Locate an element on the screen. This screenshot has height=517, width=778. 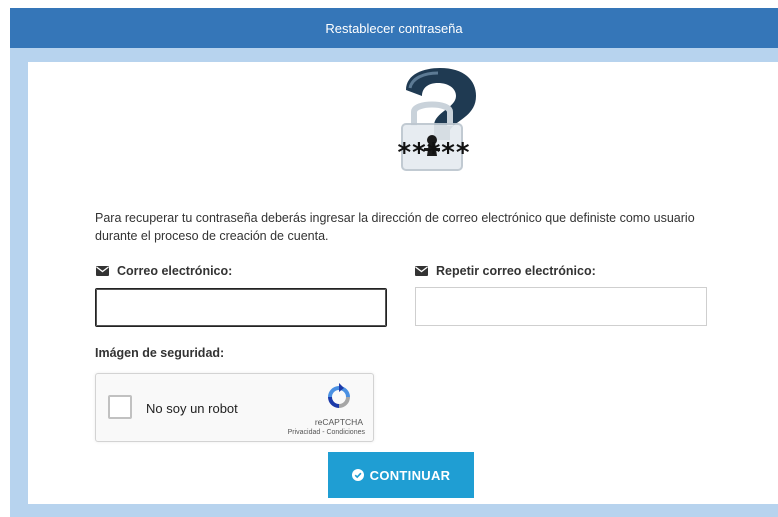
email-field is located at coordinates (241, 307).